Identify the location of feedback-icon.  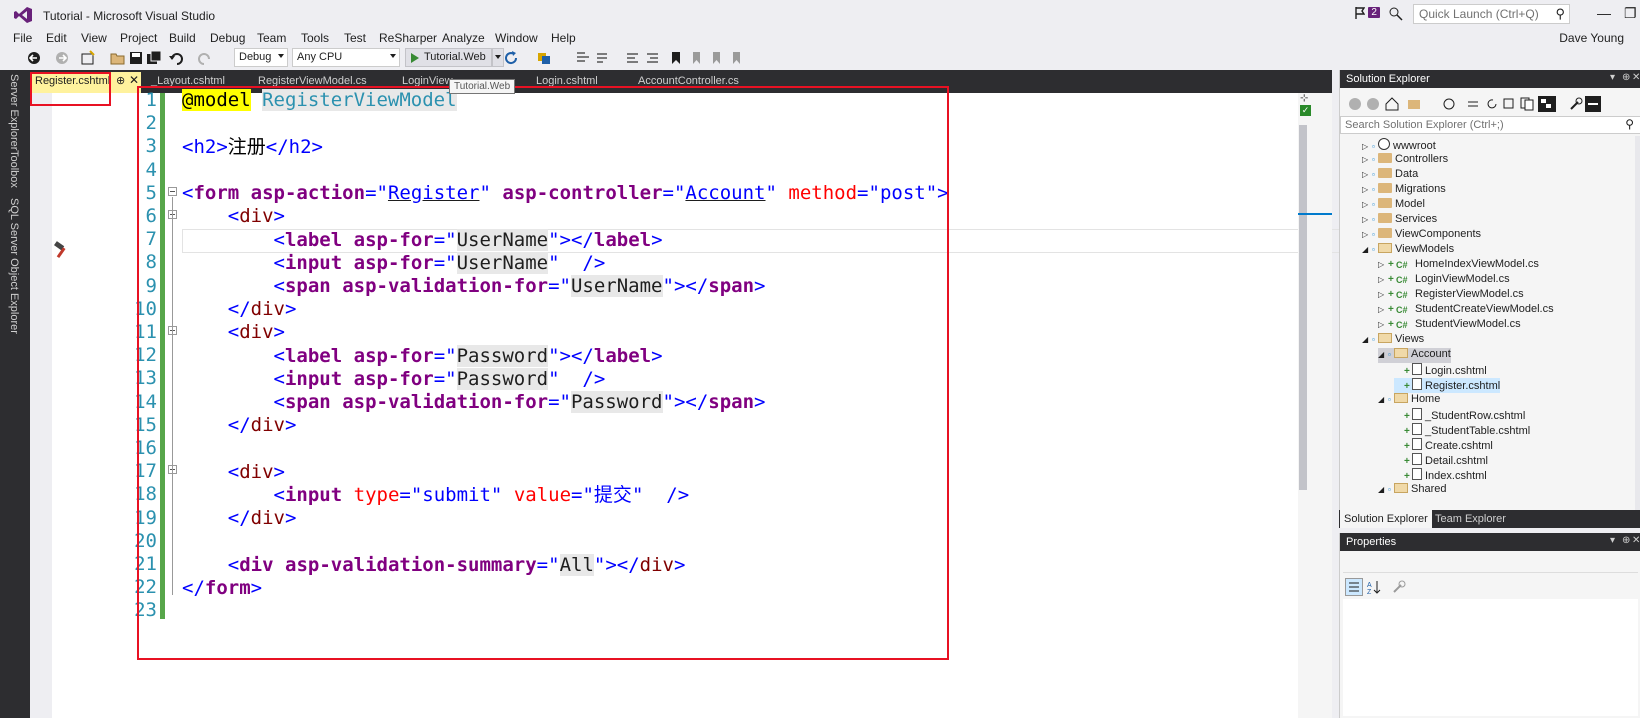
(1396, 14).